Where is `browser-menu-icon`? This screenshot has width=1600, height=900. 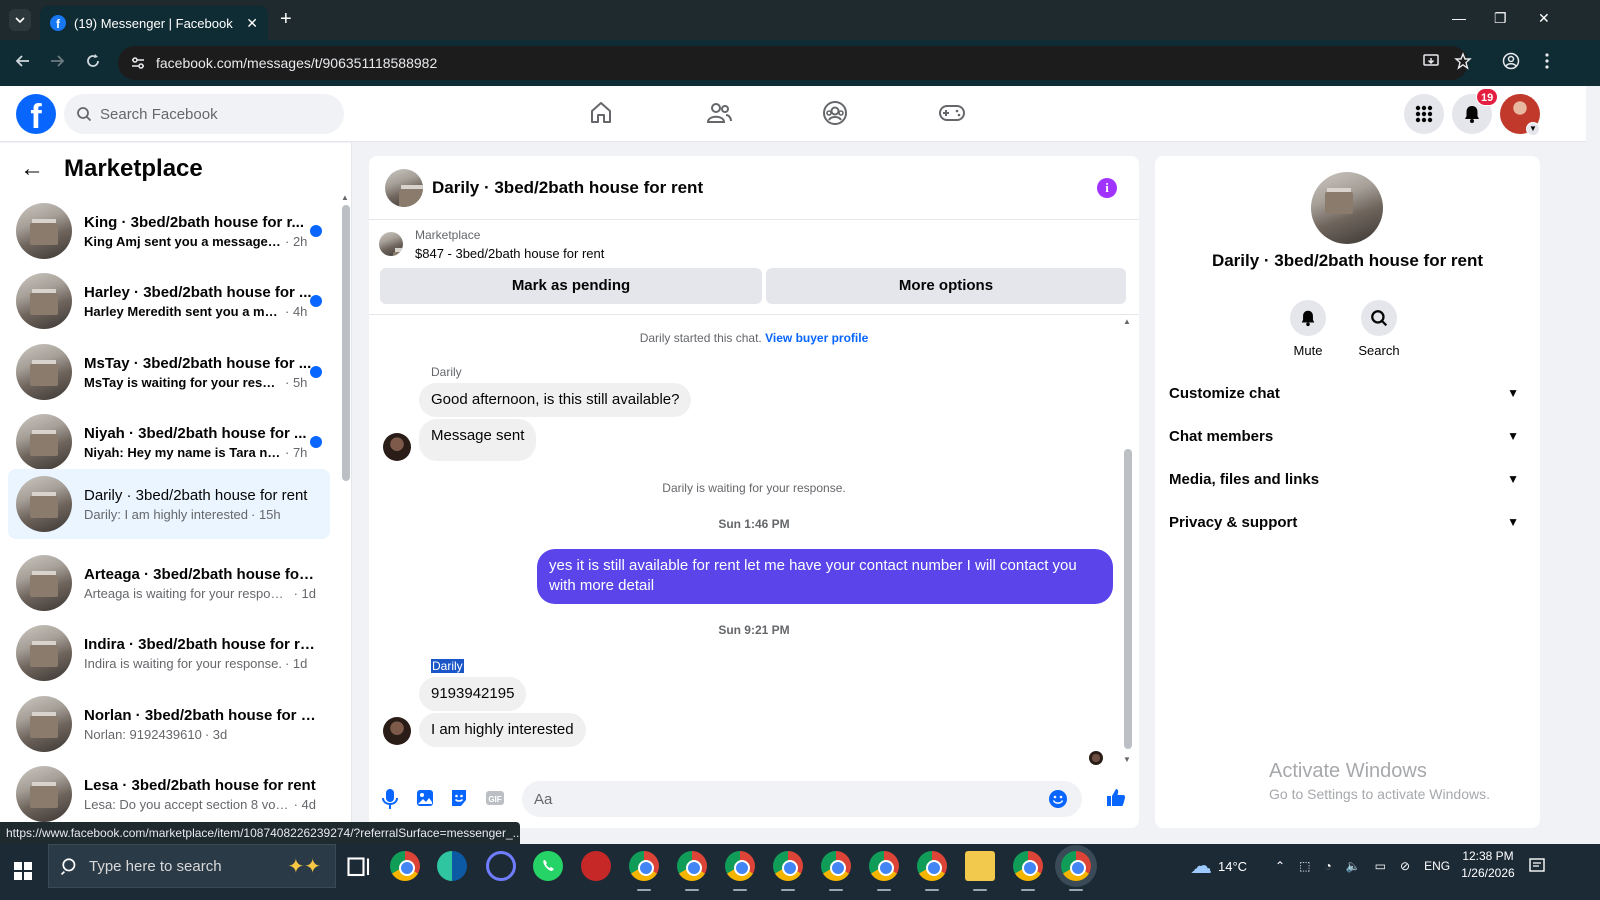
browser-menu-icon is located at coordinates (1547, 61).